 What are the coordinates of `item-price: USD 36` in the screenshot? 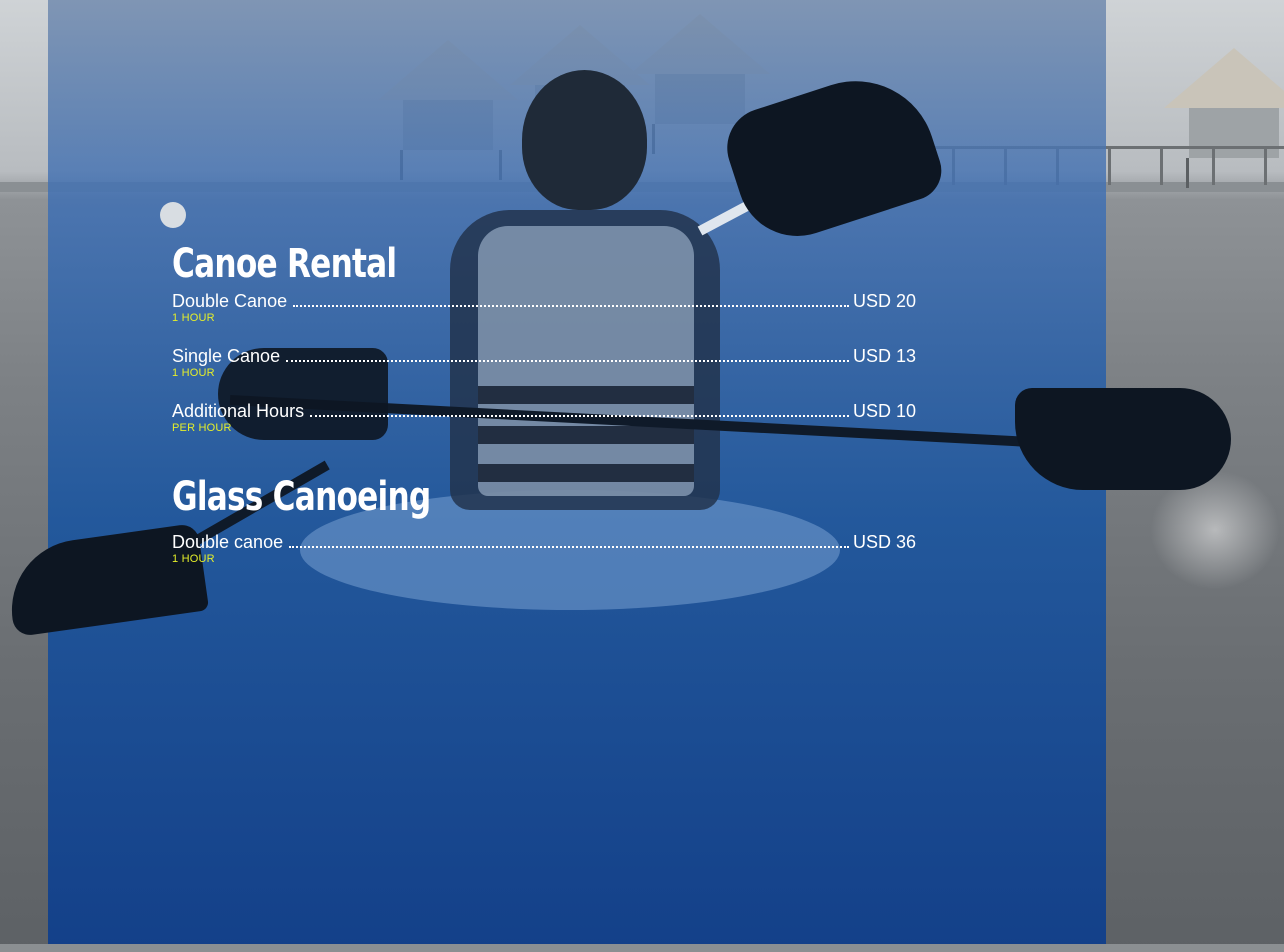 It's located at (884, 542).